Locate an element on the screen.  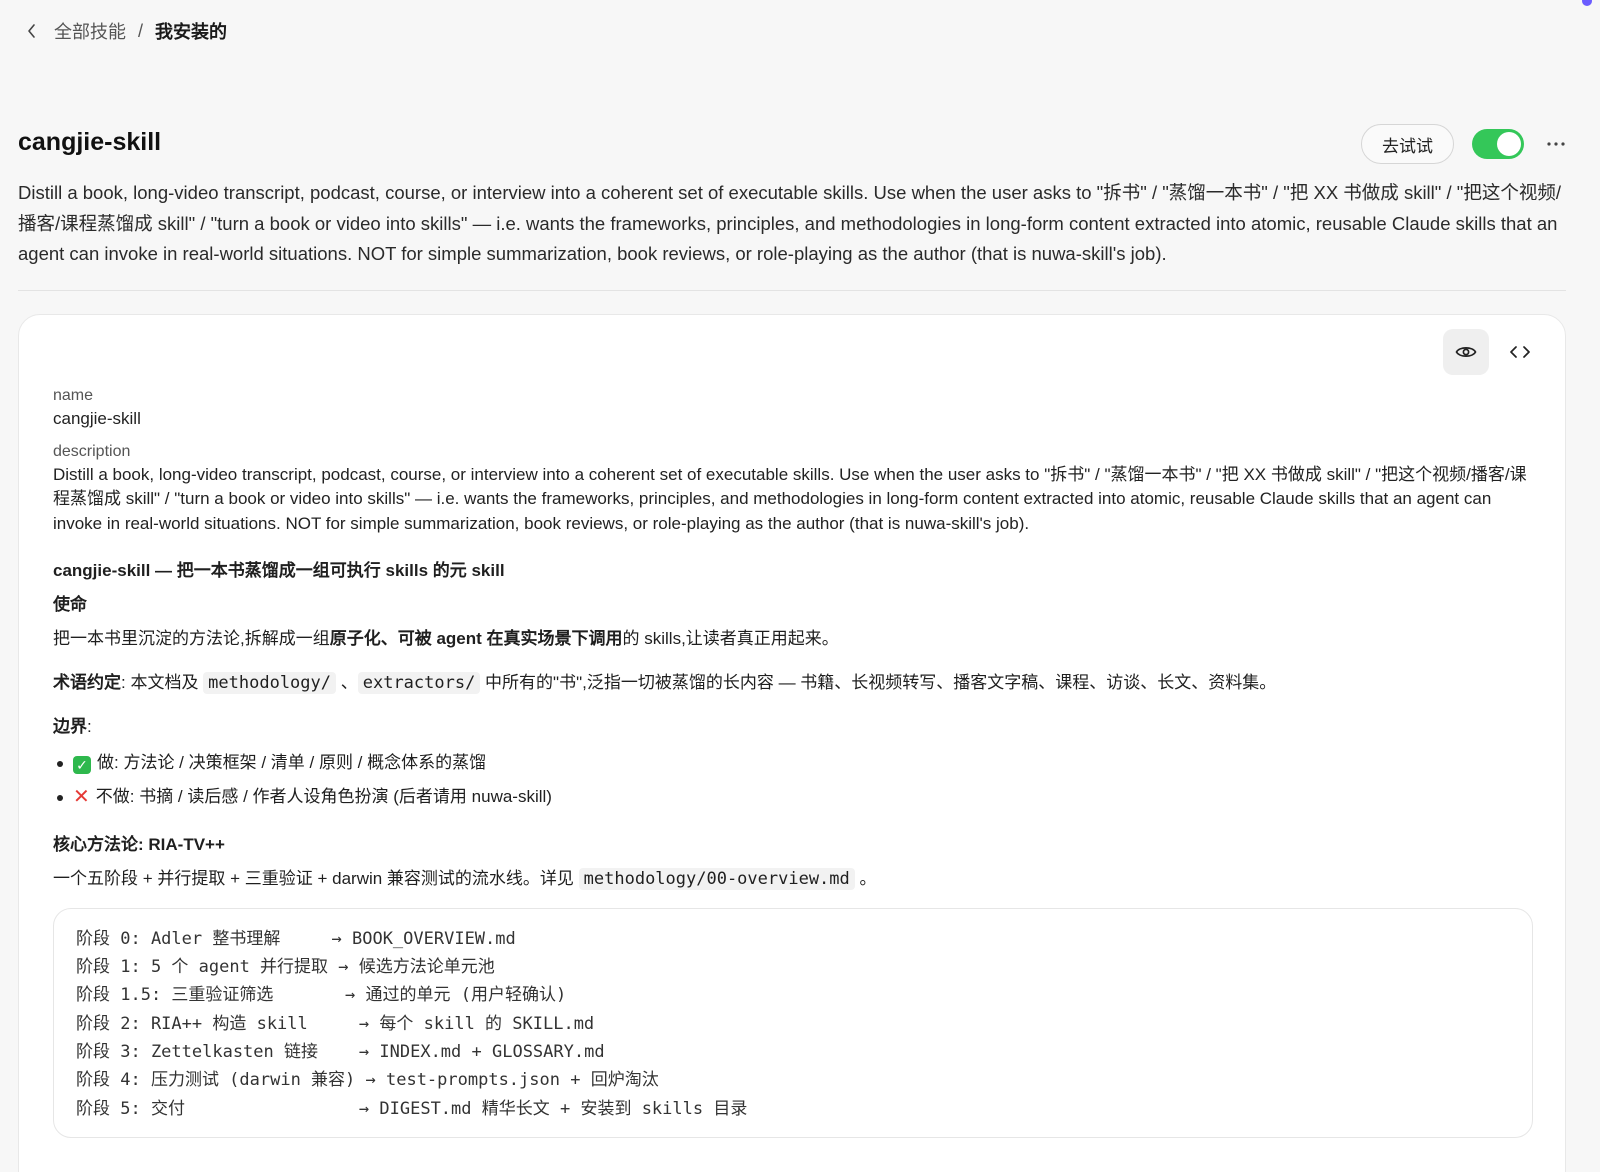
core-text: 一个五阶段 + 并行提取 + 三重验证 + darwin 兼容测试的流水线。详见 is located at coordinates (316, 878).